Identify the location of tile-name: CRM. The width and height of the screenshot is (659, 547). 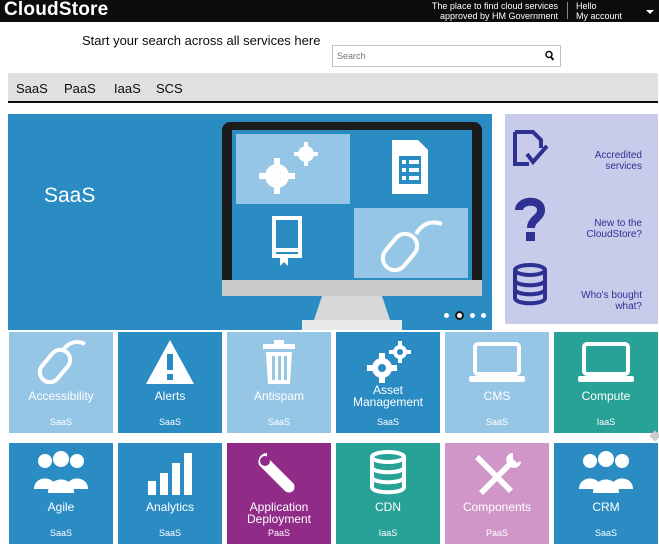
(606, 507).